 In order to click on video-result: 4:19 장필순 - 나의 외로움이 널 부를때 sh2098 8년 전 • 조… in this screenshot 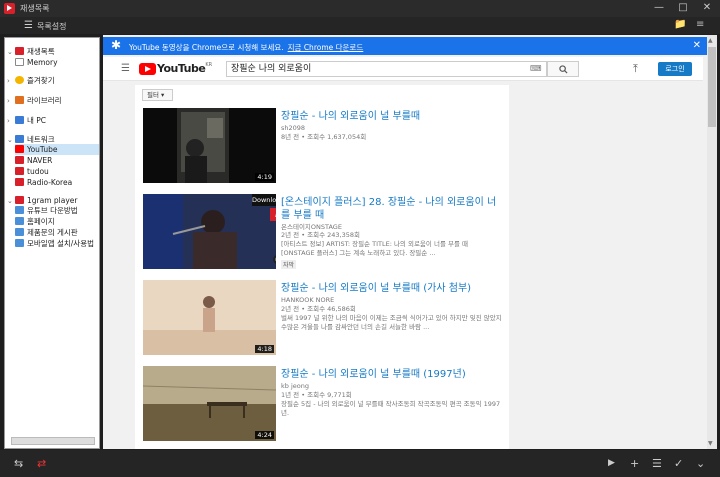, I will do `click(322, 148)`.